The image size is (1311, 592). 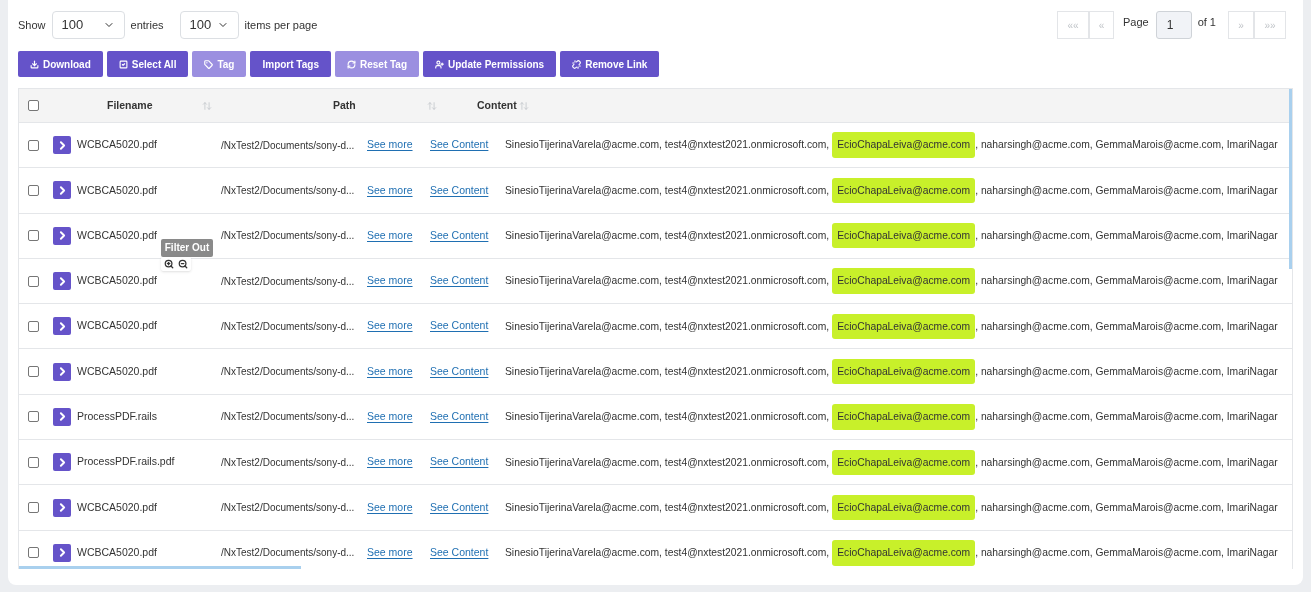 I want to click on per-page-label: items per page, so click(x=281, y=25).